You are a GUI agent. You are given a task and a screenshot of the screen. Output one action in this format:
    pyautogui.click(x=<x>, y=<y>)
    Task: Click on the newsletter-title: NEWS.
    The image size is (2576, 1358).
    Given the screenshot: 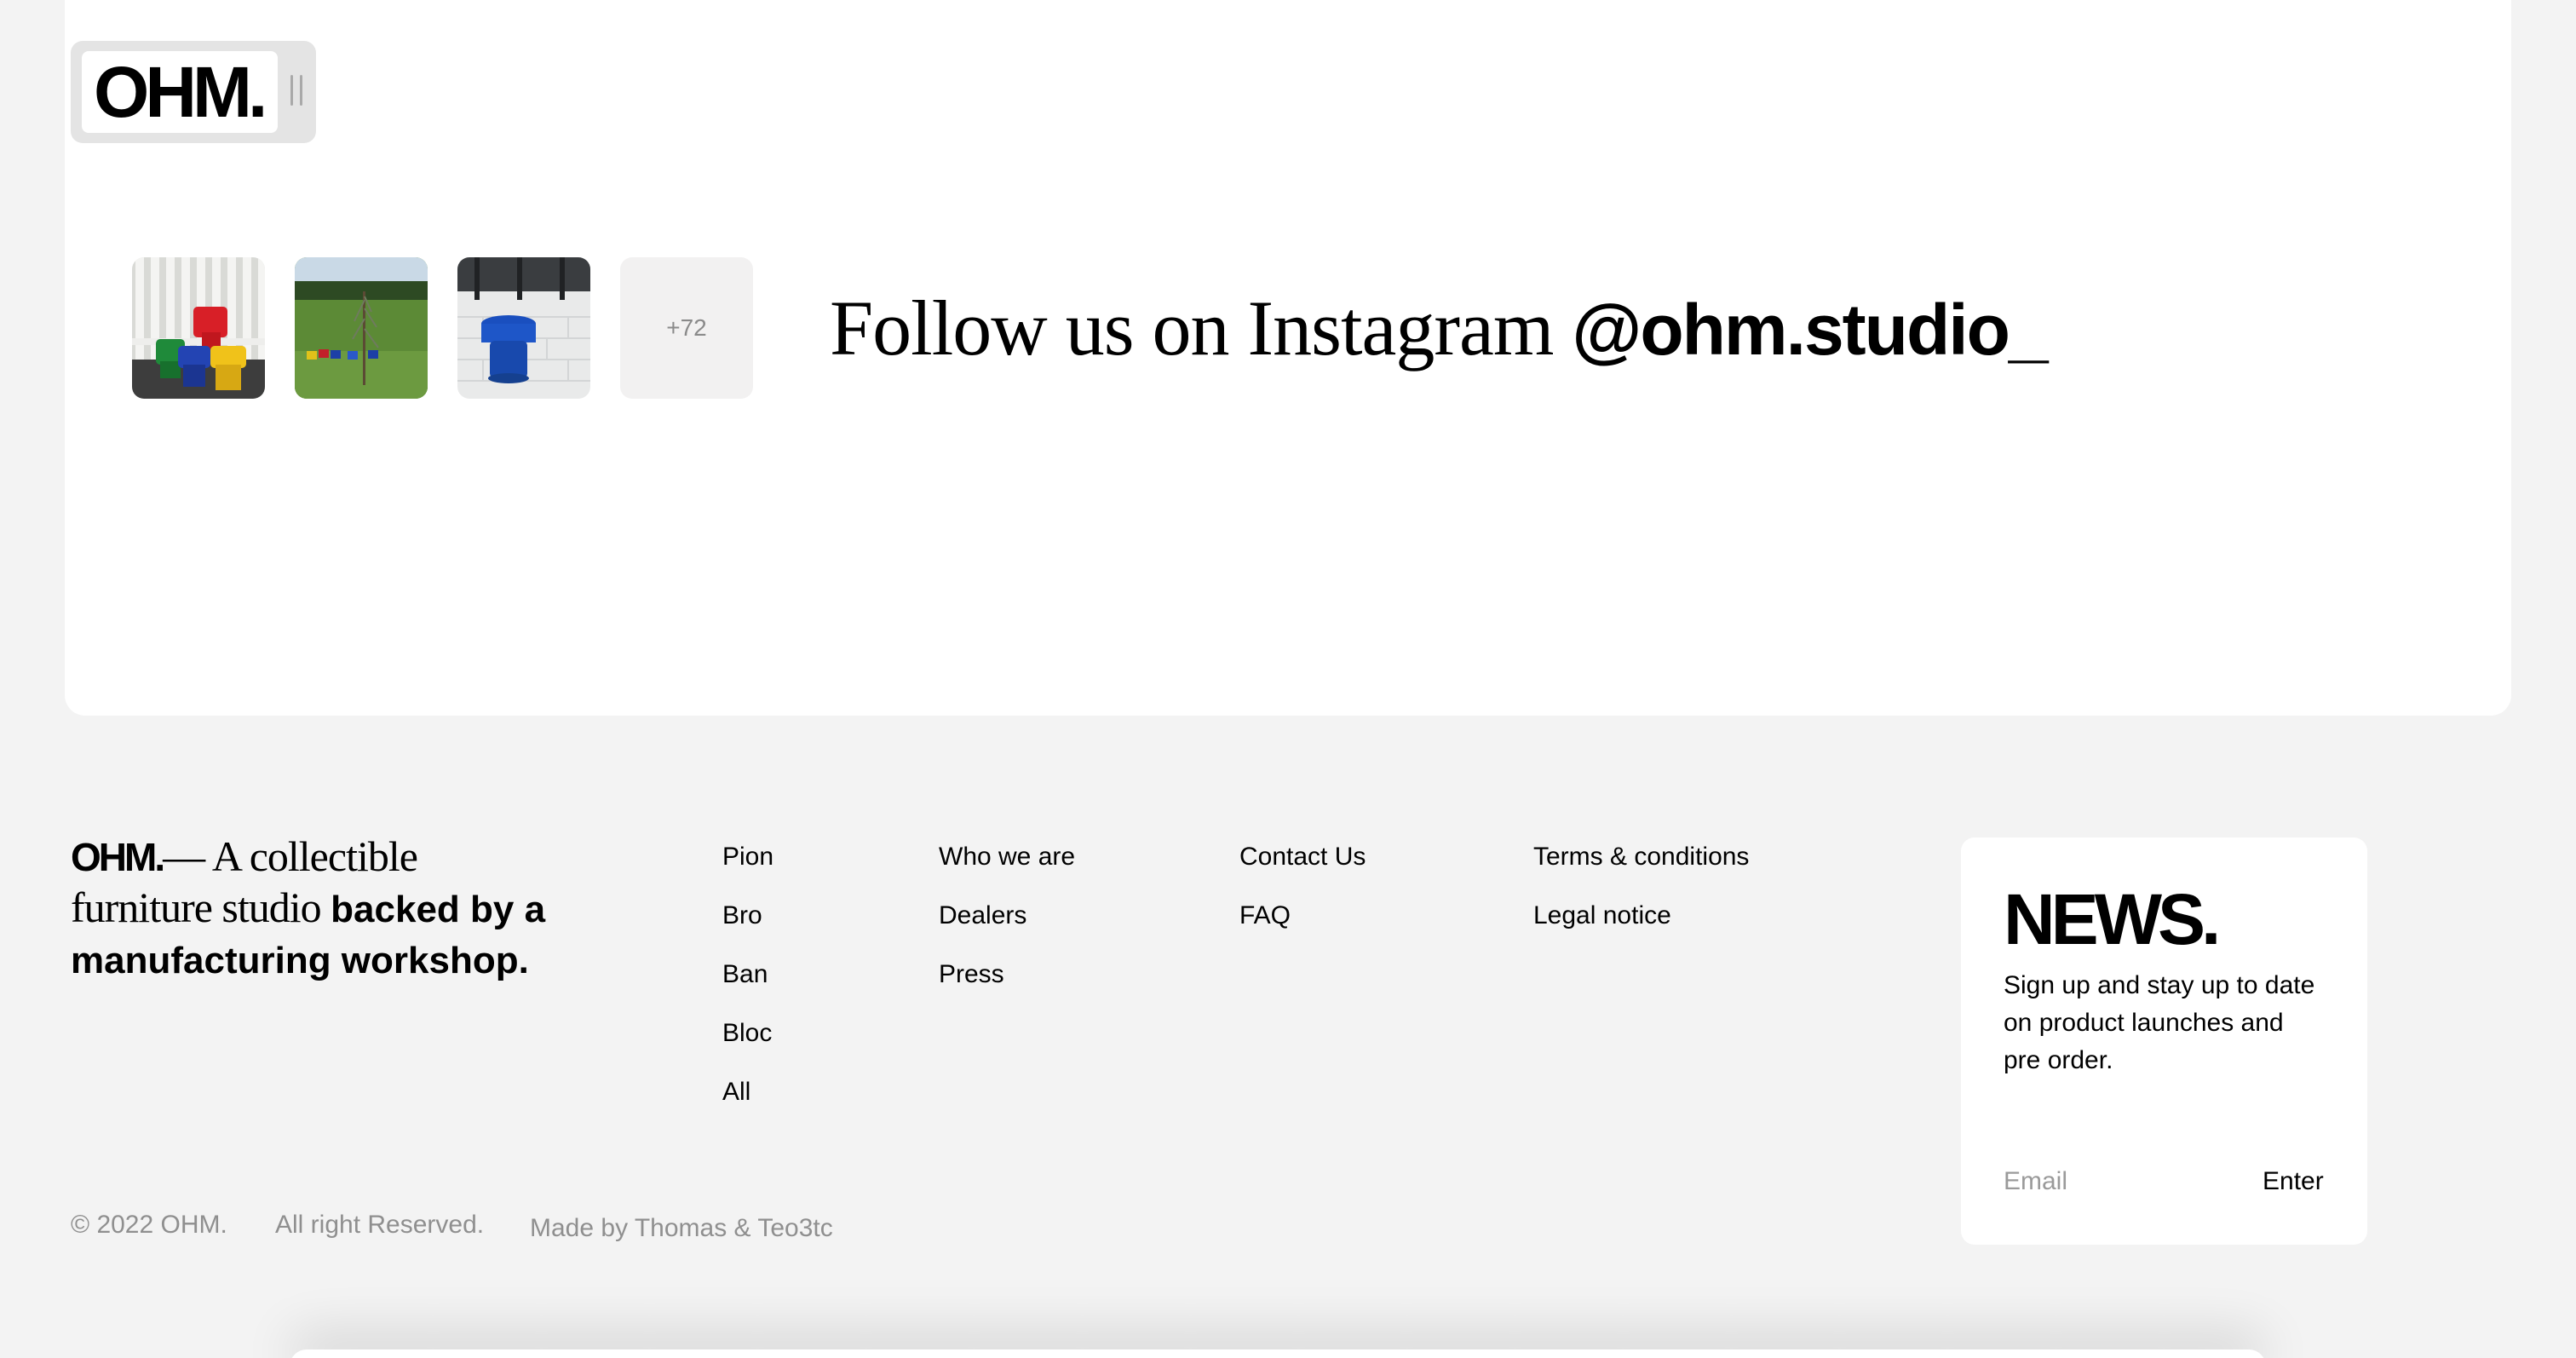 What is the action you would take?
    pyautogui.click(x=2113, y=919)
    